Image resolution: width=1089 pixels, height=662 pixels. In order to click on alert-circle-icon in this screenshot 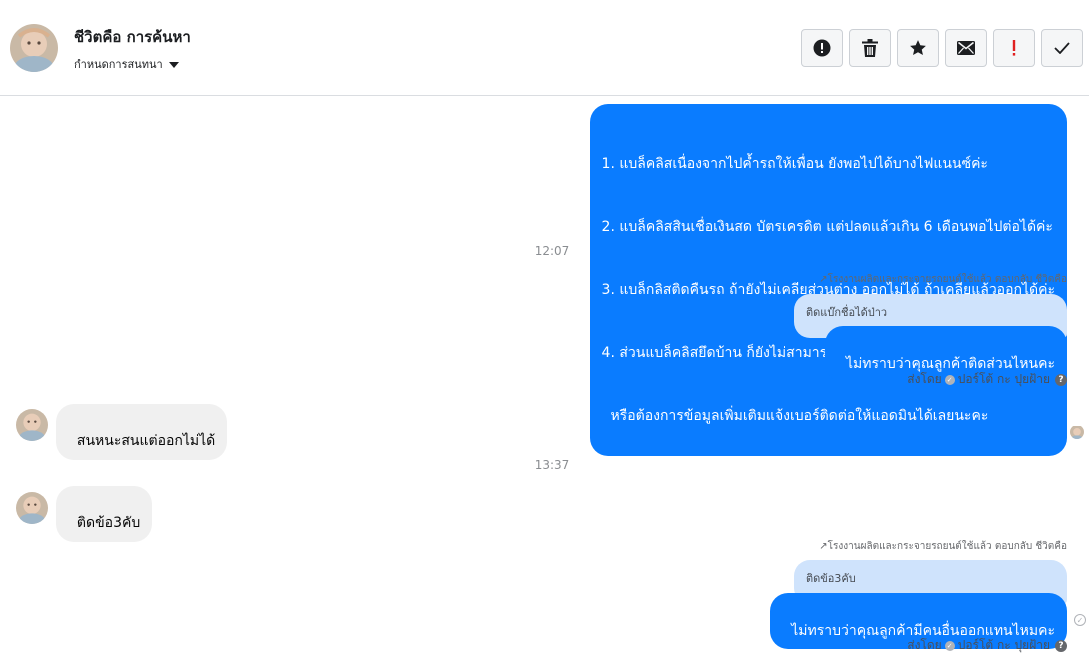, I will do `click(822, 48)`.